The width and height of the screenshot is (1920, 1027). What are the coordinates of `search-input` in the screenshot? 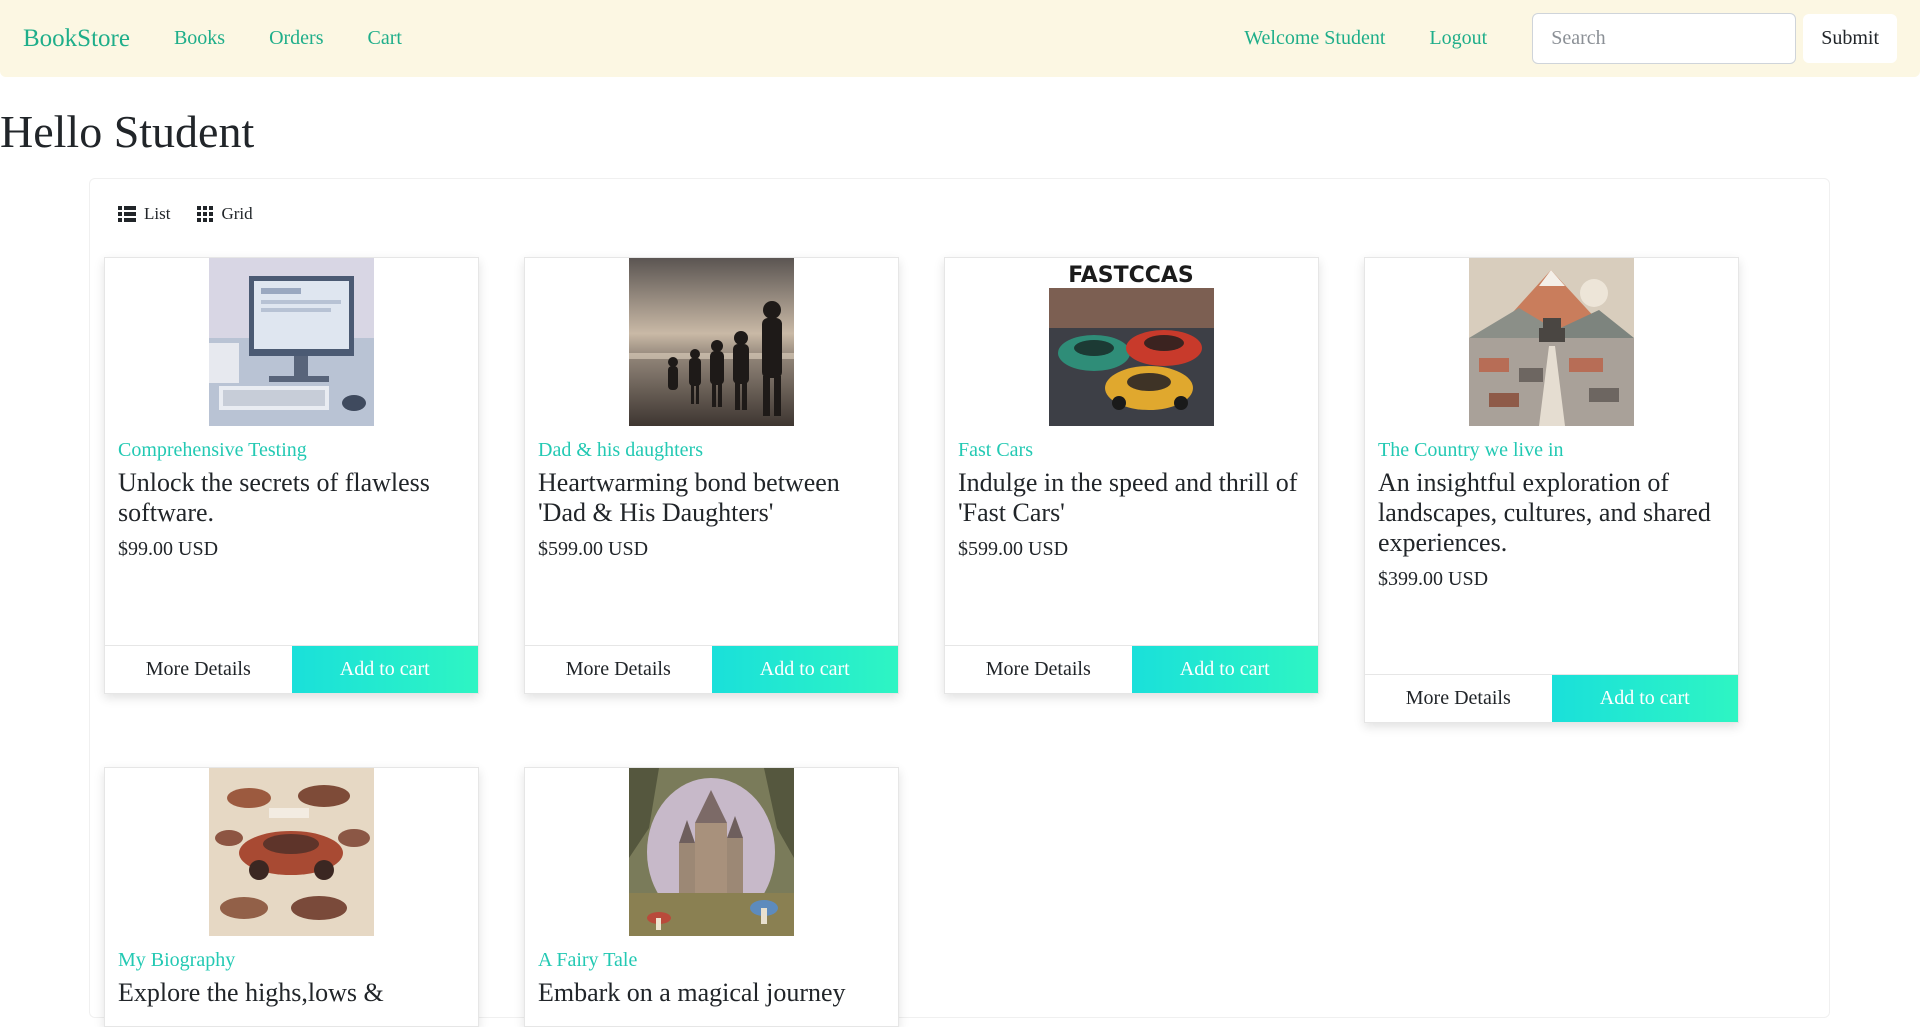 It's located at (1664, 38).